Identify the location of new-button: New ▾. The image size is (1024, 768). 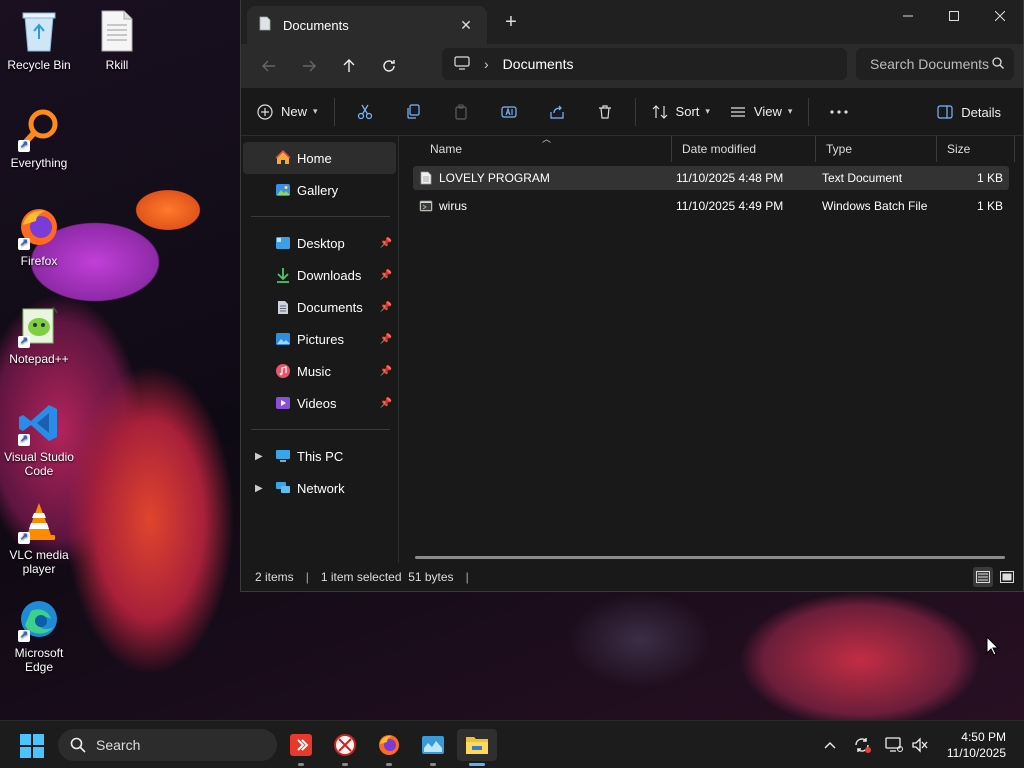
(287, 112).